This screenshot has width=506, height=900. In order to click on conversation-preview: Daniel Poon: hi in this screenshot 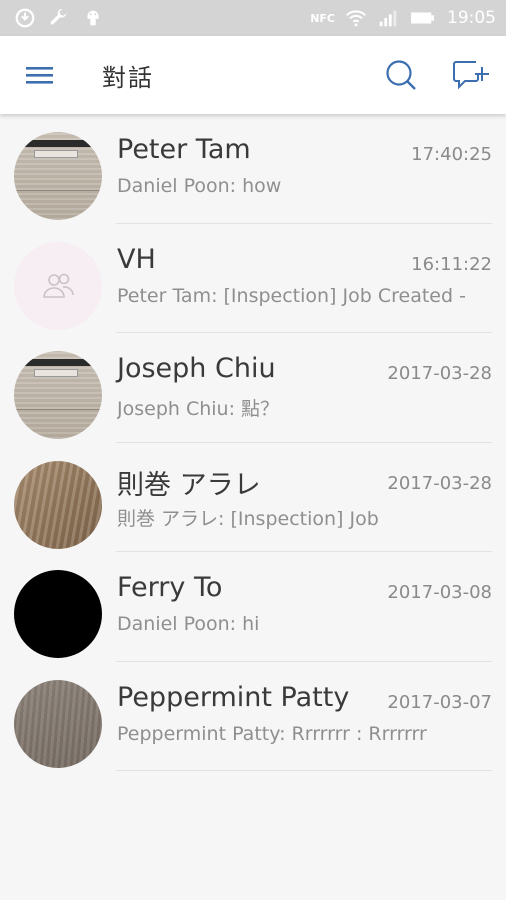, I will do `click(188, 624)`.